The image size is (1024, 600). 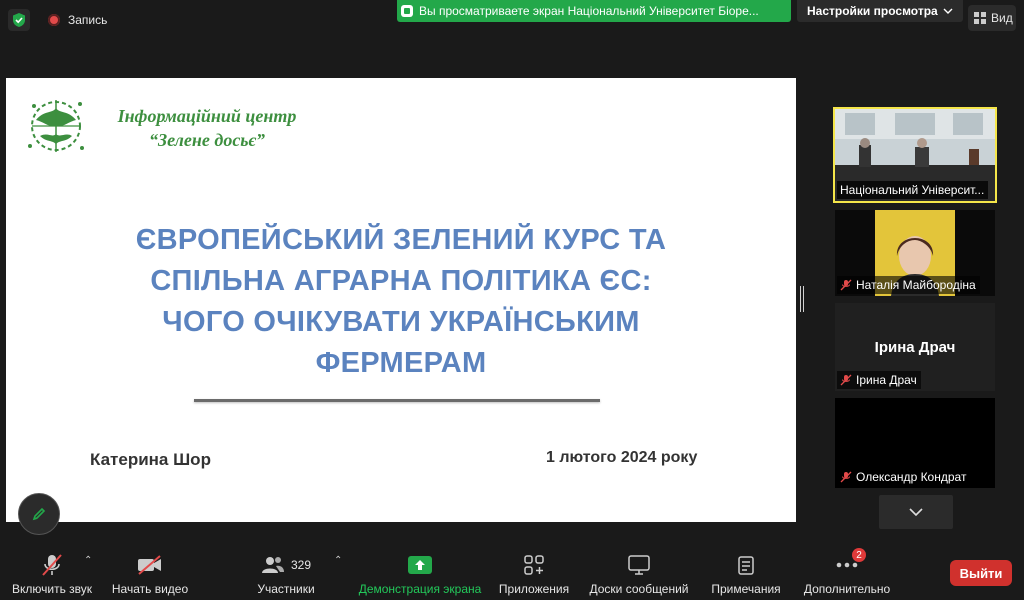 I want to click on participant-display-name: Ірина Драч, so click(x=915, y=347).